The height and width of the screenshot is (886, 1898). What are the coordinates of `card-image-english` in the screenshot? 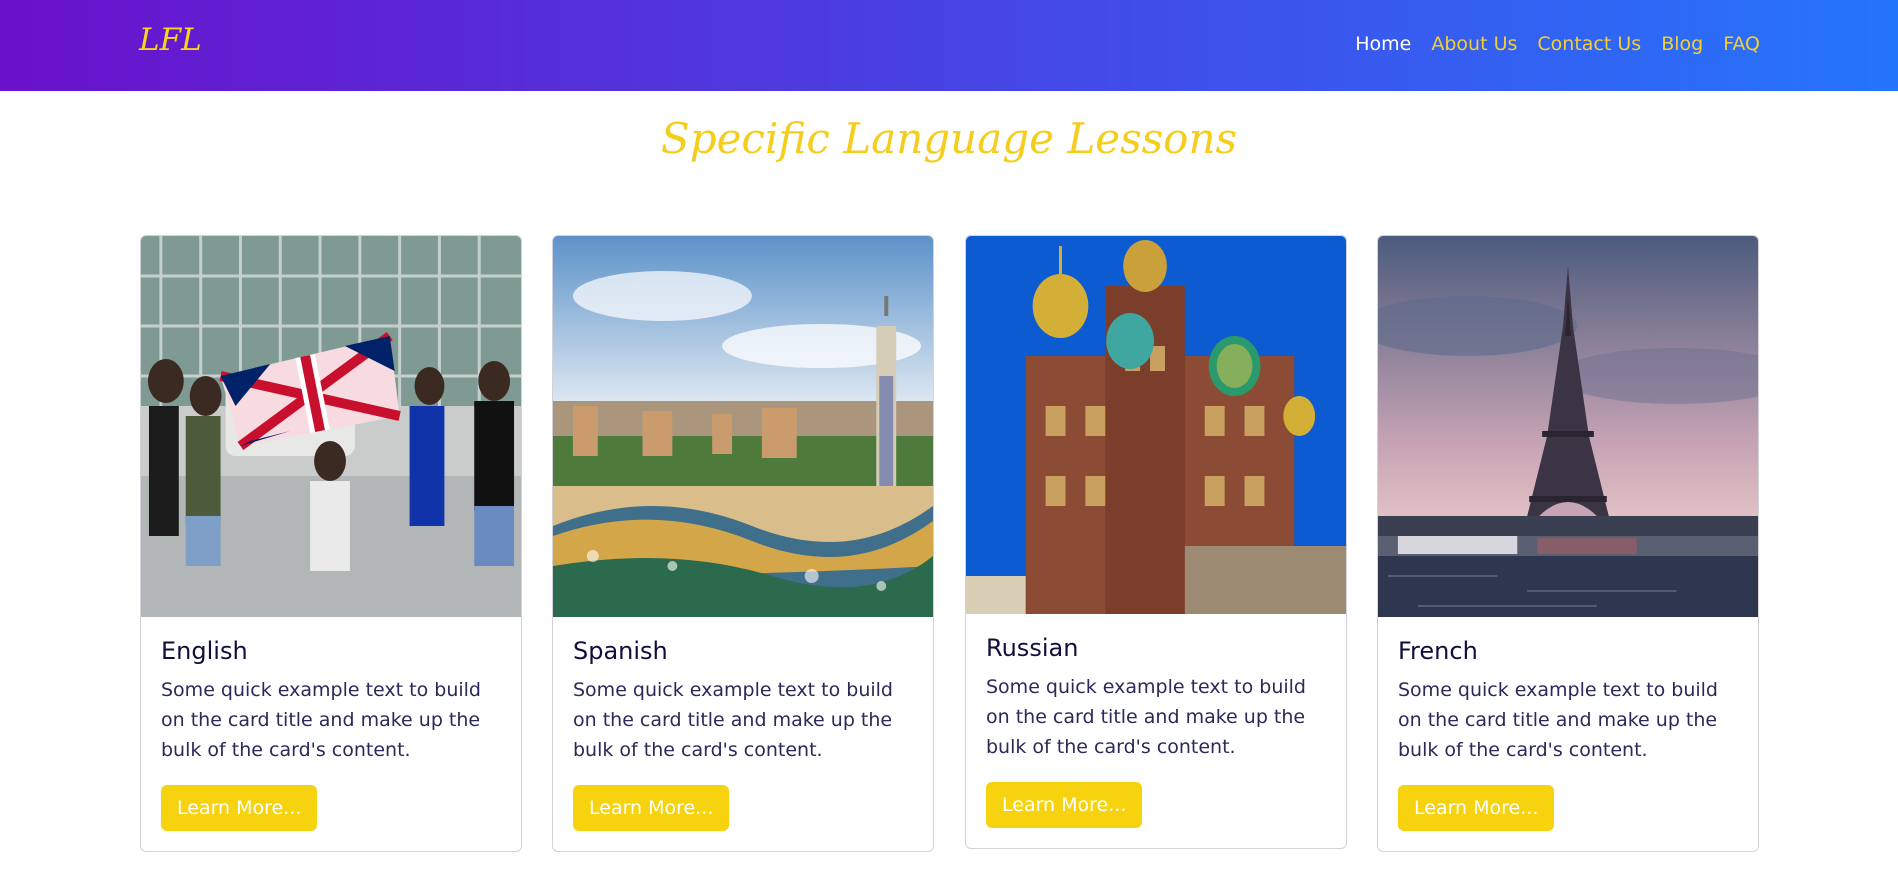 It's located at (331, 426).